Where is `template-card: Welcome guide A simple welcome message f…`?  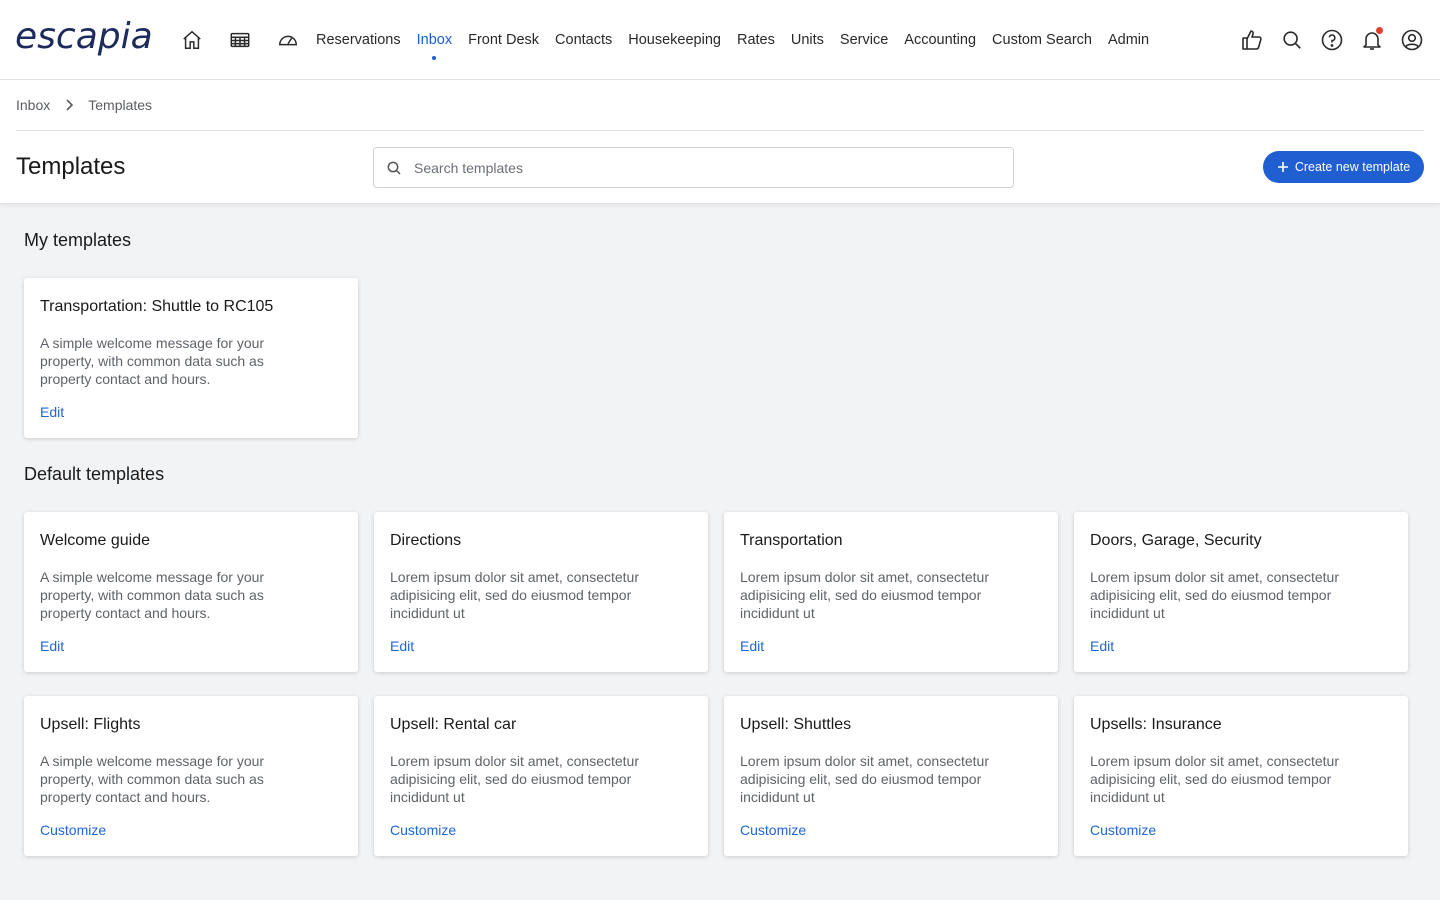 template-card: Welcome guide A simple welcome message f… is located at coordinates (191, 592).